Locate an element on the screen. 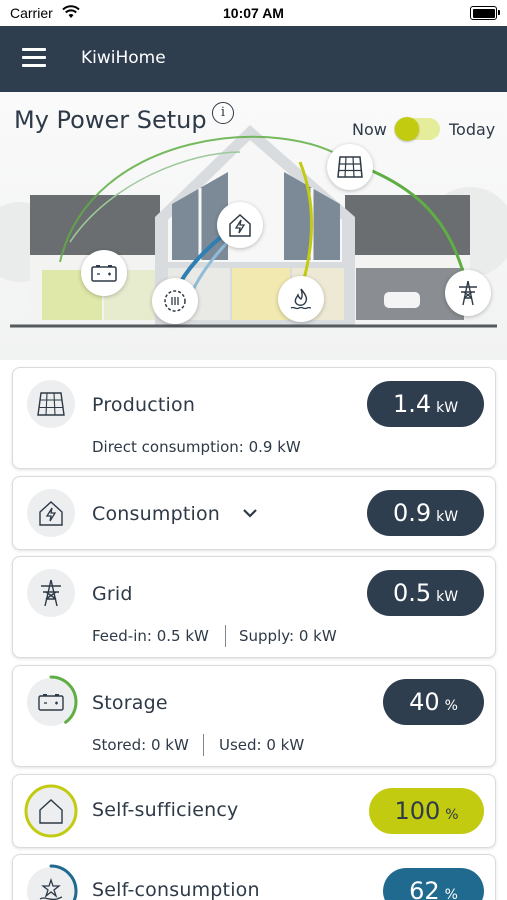 The width and height of the screenshot is (507, 900). storage-unit: % is located at coordinates (451, 706).